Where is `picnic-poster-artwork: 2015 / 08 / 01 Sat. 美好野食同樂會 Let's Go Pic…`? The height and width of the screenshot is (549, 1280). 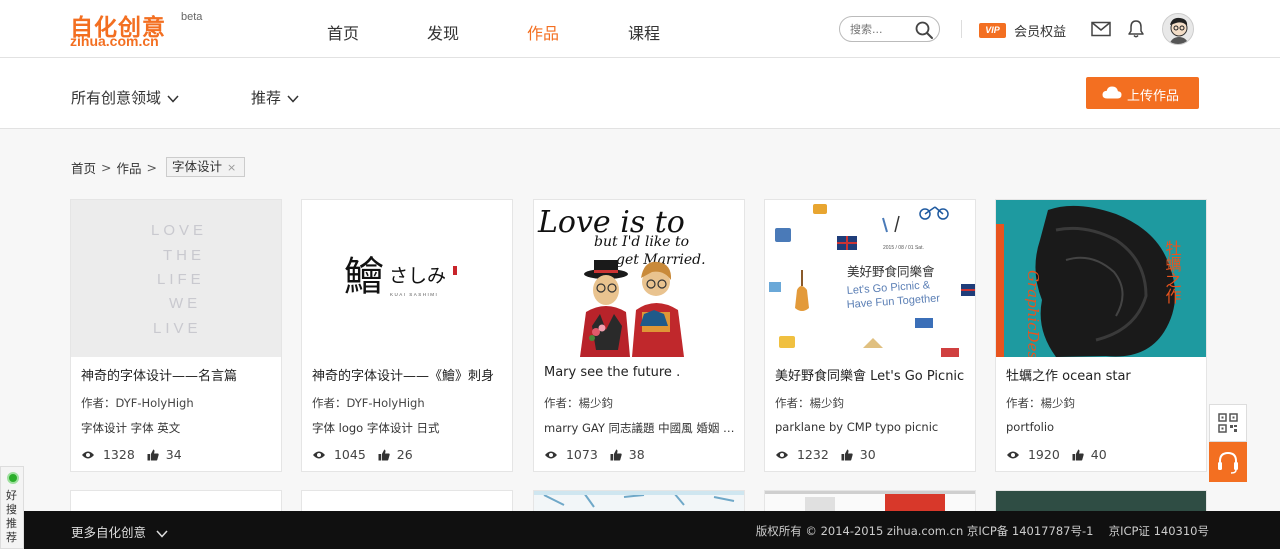
picnic-poster-artwork: 2015 / 08 / 01 Sat. 美好野食同樂會 Let's Go Pic… is located at coordinates (872, 280).